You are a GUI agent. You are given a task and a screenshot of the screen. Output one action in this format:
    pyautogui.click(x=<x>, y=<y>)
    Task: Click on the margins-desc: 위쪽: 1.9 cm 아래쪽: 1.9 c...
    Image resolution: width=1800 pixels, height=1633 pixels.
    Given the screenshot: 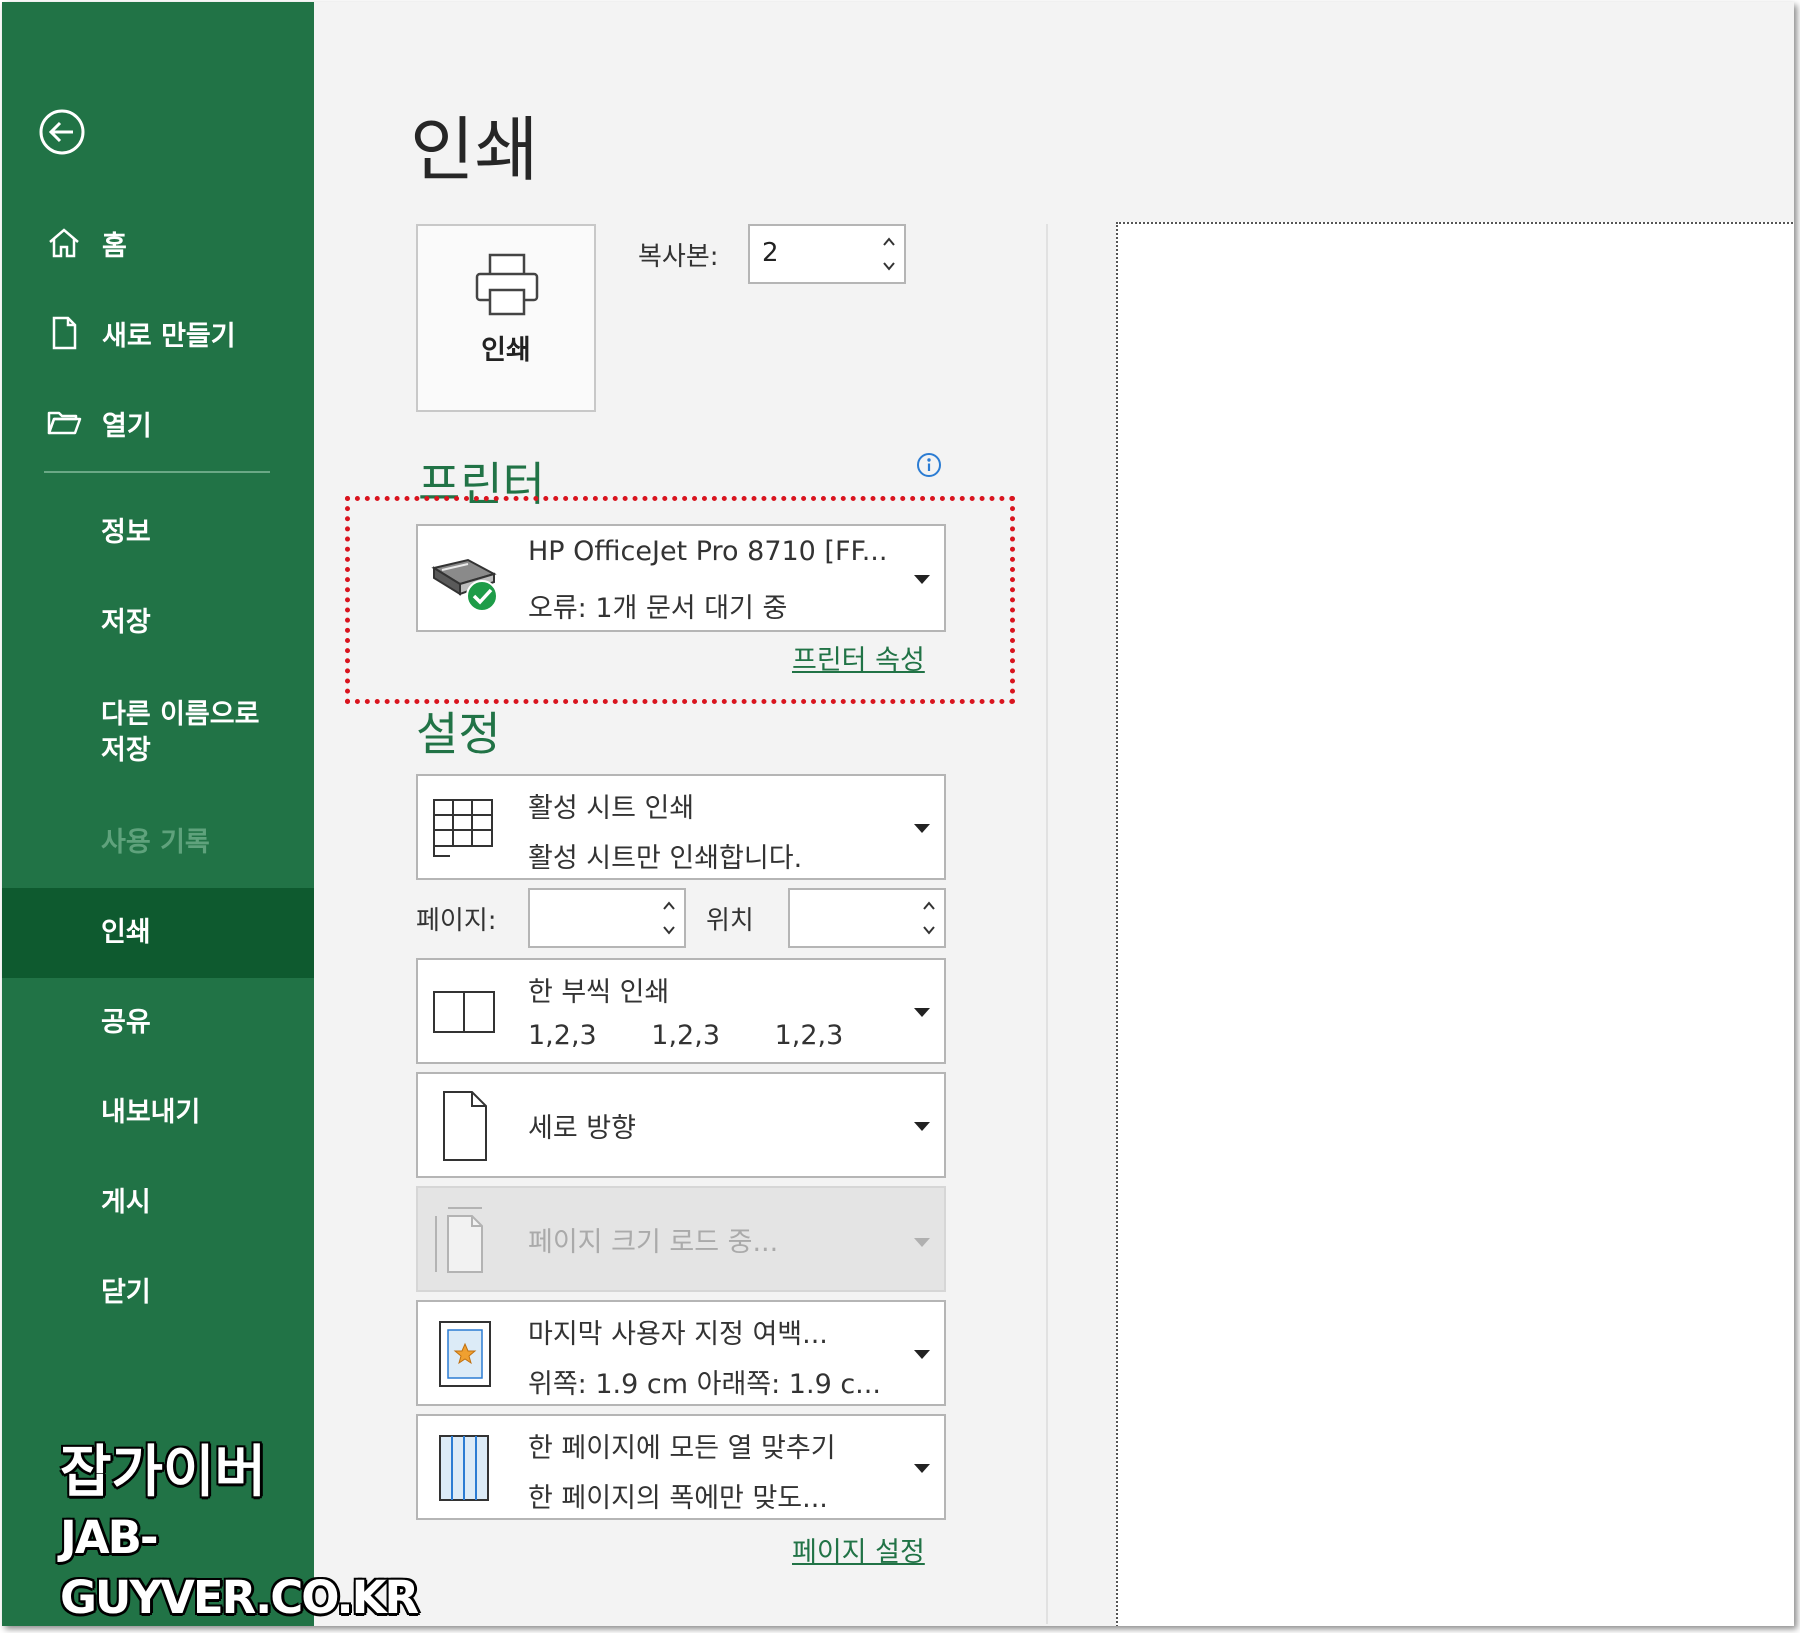 What is the action you would take?
    pyautogui.click(x=704, y=1384)
    